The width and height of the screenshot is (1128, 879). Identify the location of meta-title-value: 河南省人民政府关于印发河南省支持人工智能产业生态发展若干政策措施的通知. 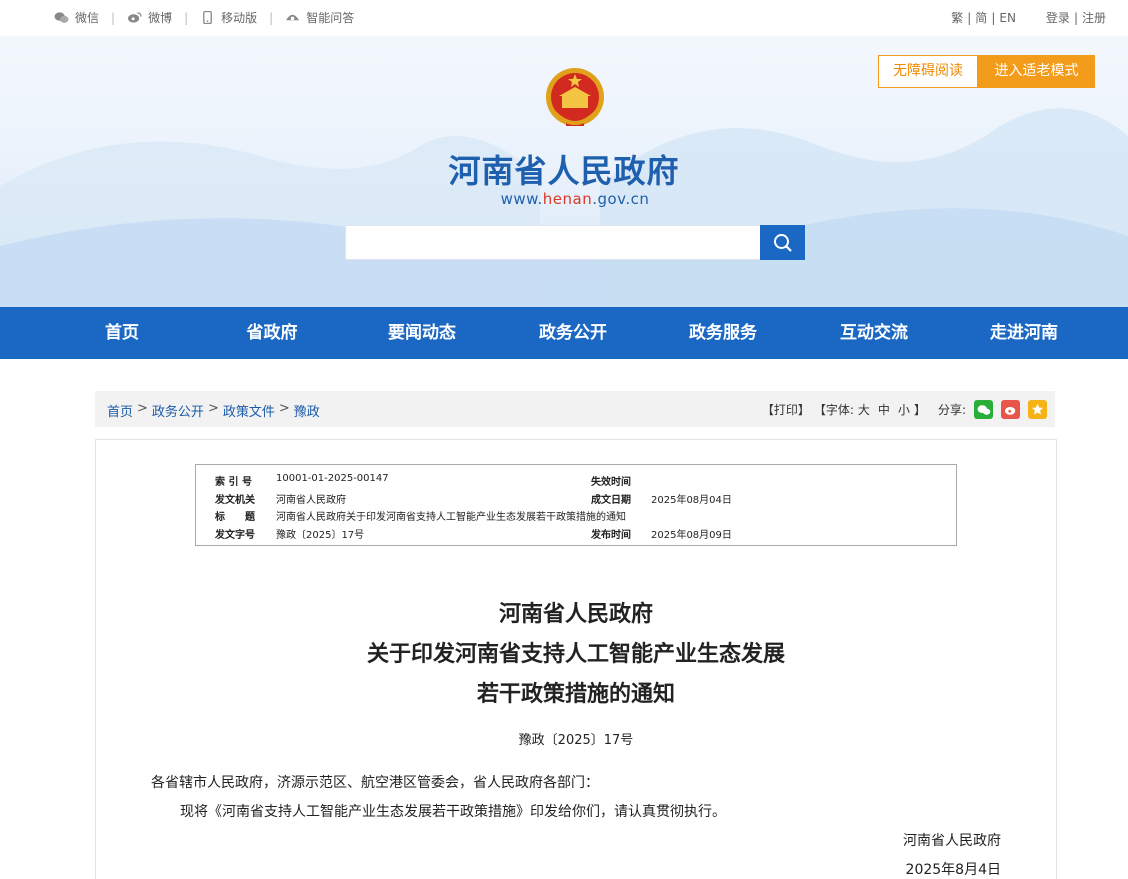
(451, 517).